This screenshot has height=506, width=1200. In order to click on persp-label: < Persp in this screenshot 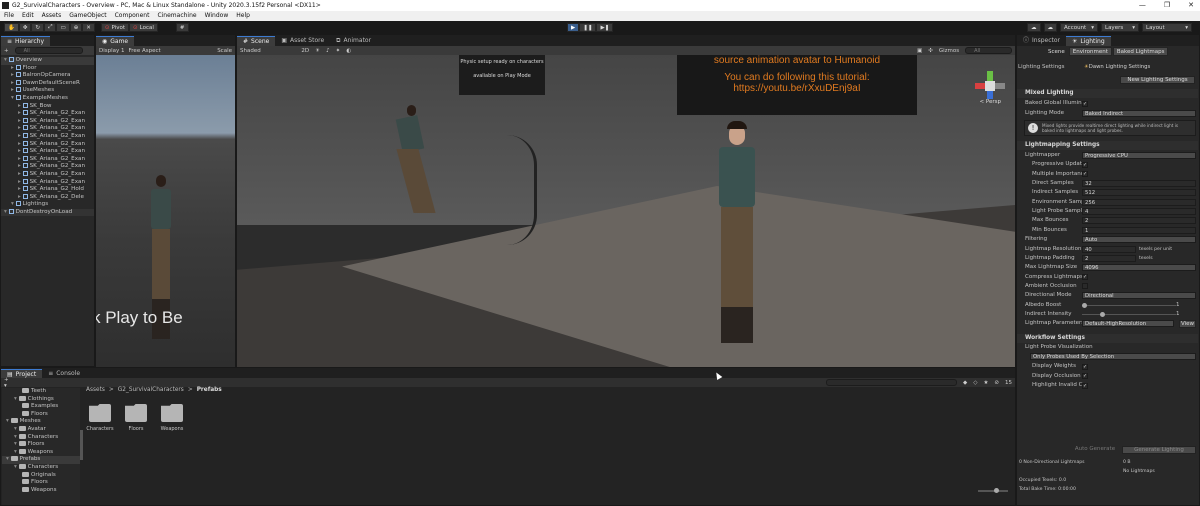, I will do `click(990, 102)`.